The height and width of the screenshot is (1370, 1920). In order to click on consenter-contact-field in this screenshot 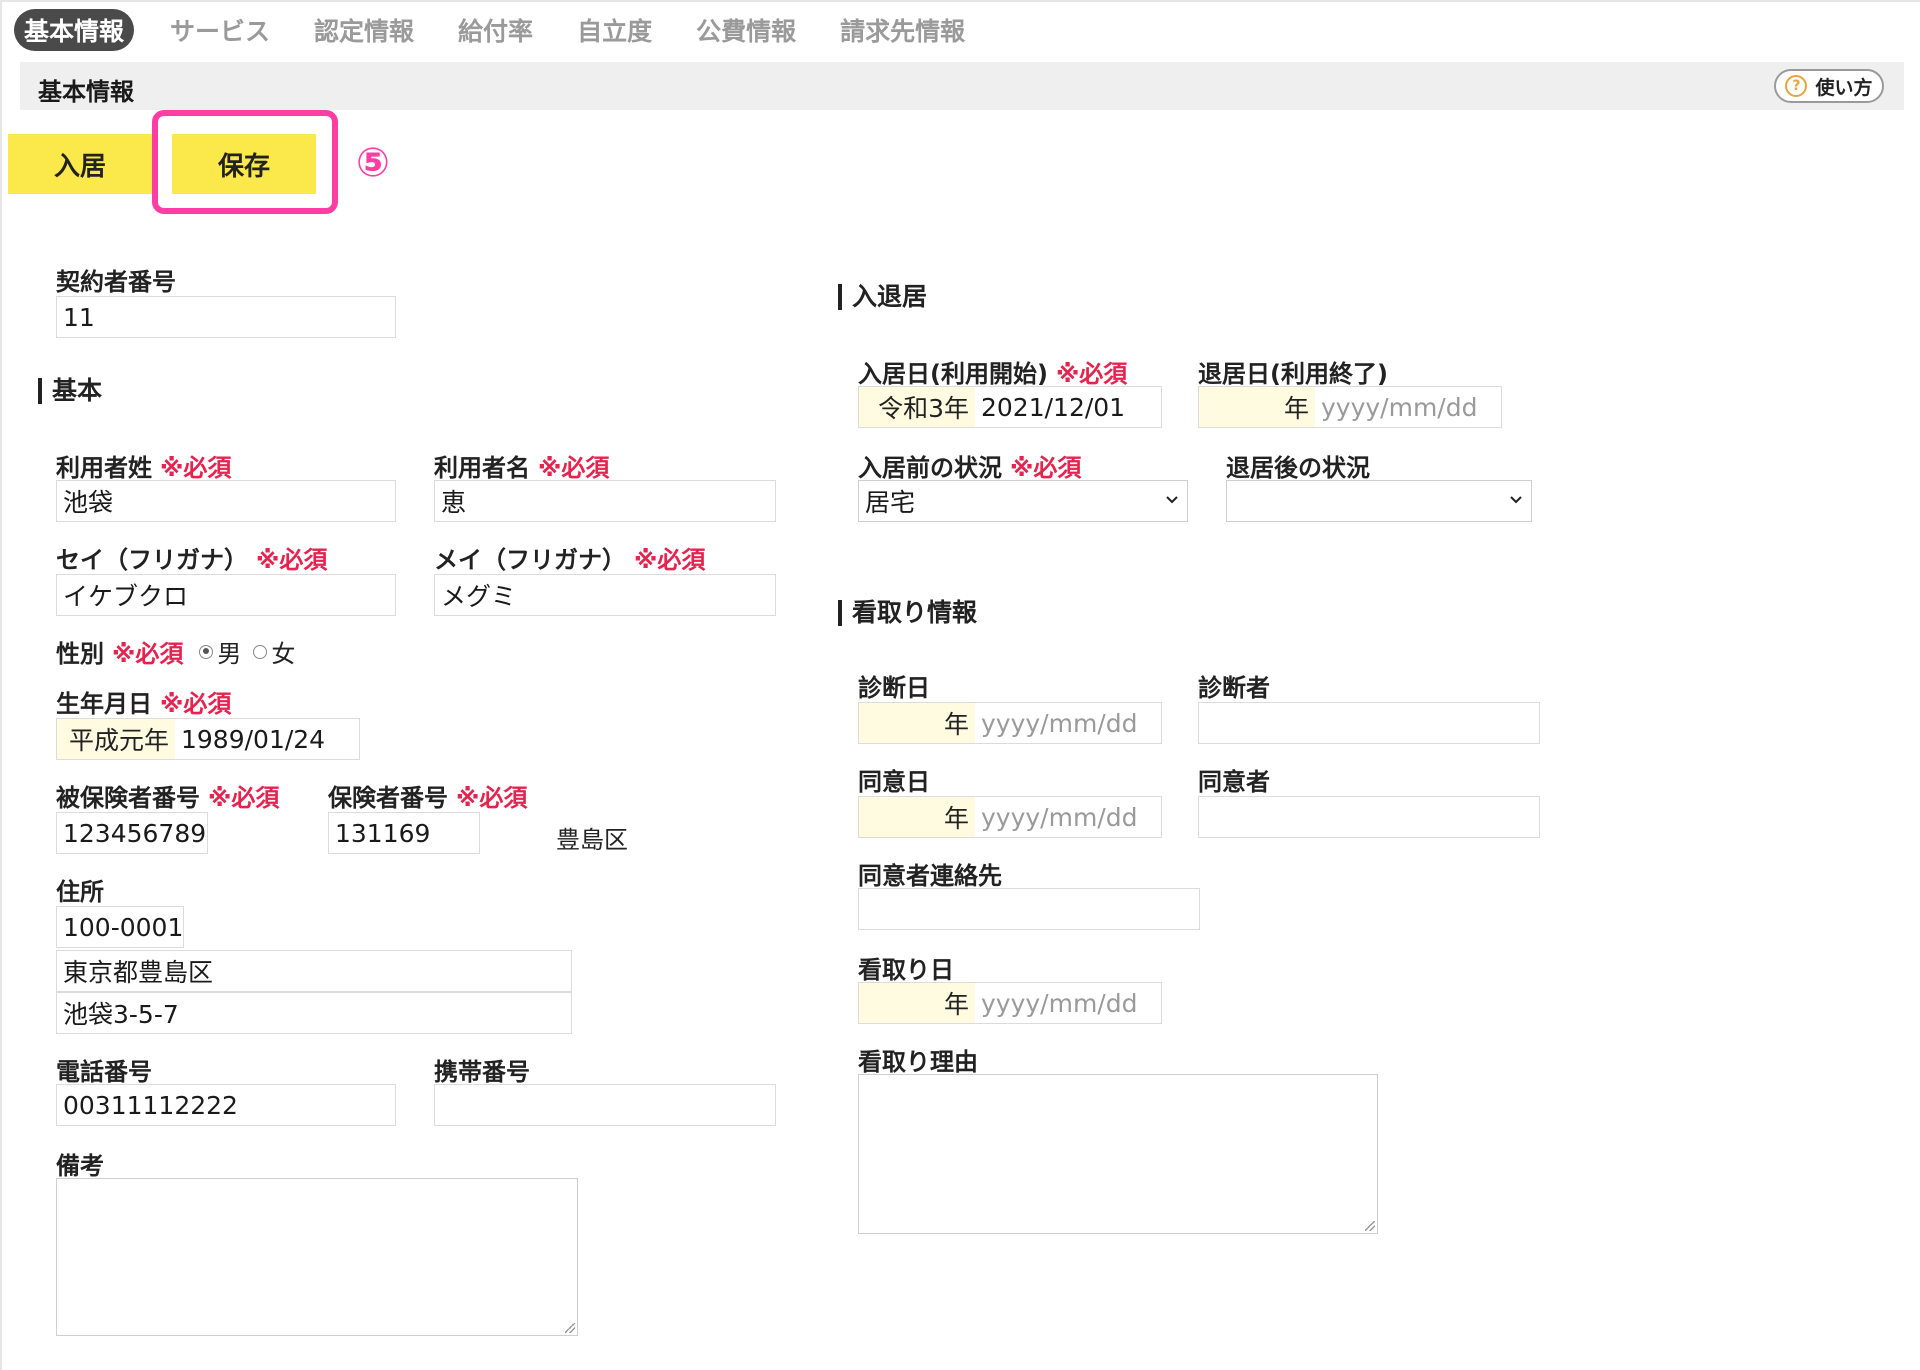, I will do `click(1029, 909)`.